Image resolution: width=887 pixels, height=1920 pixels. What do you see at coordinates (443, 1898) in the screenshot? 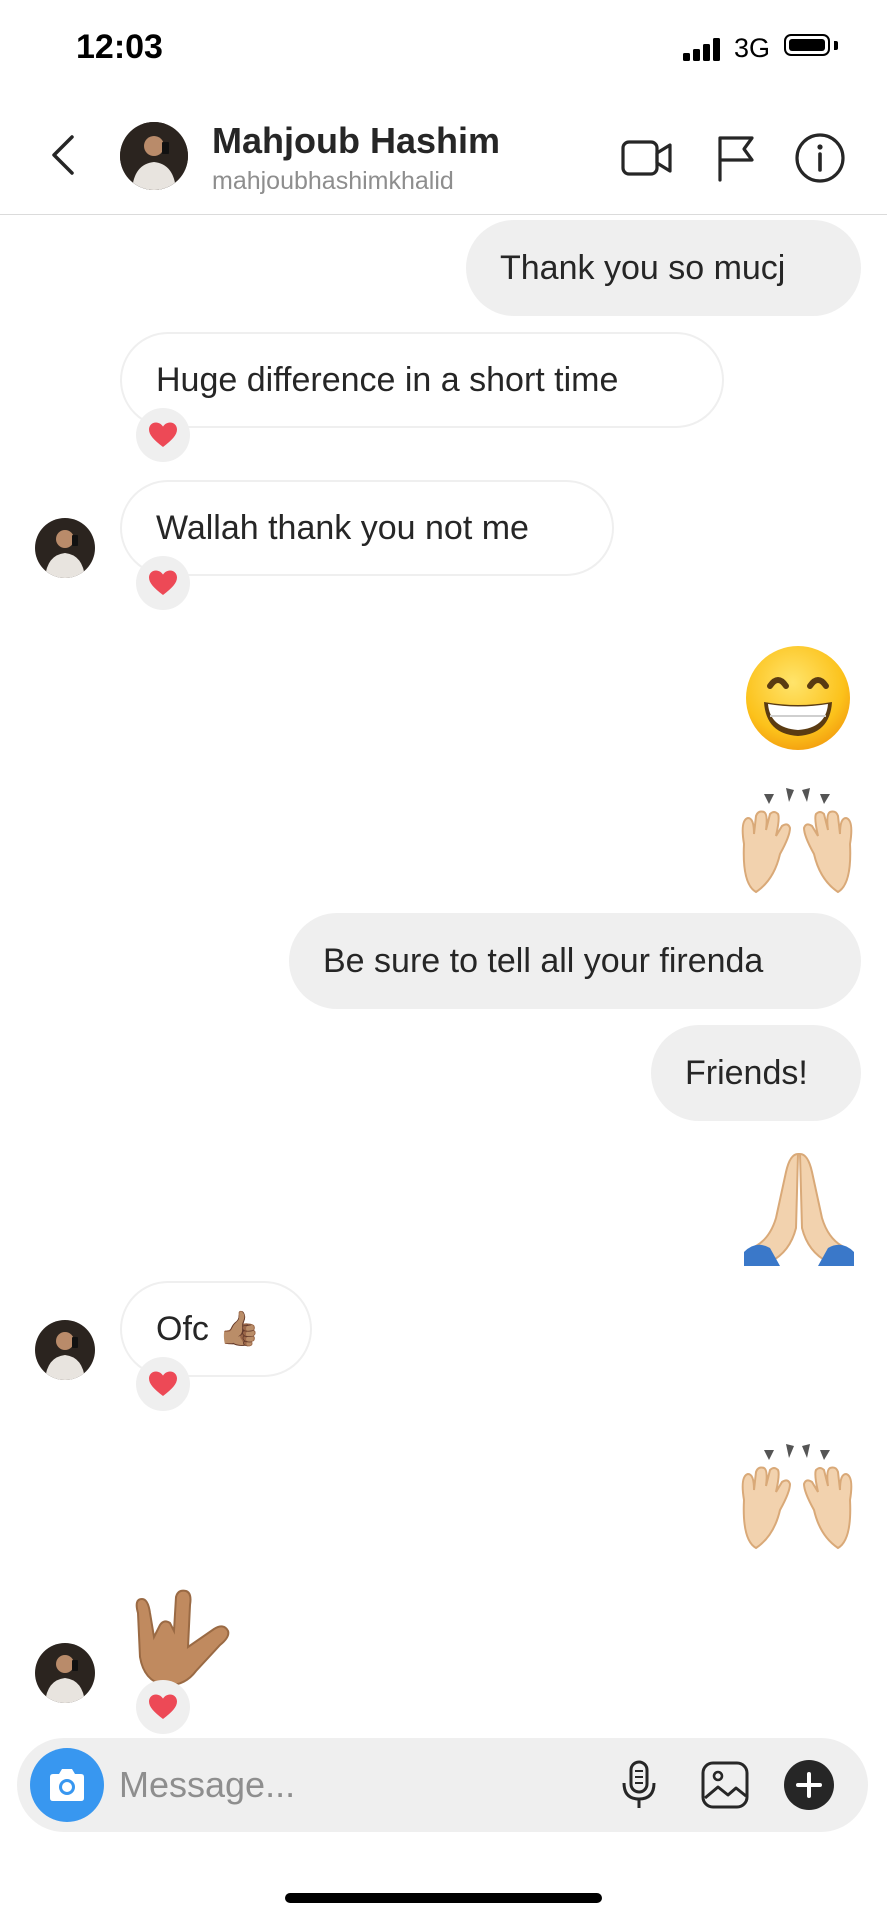
I see `home-indicator` at bounding box center [443, 1898].